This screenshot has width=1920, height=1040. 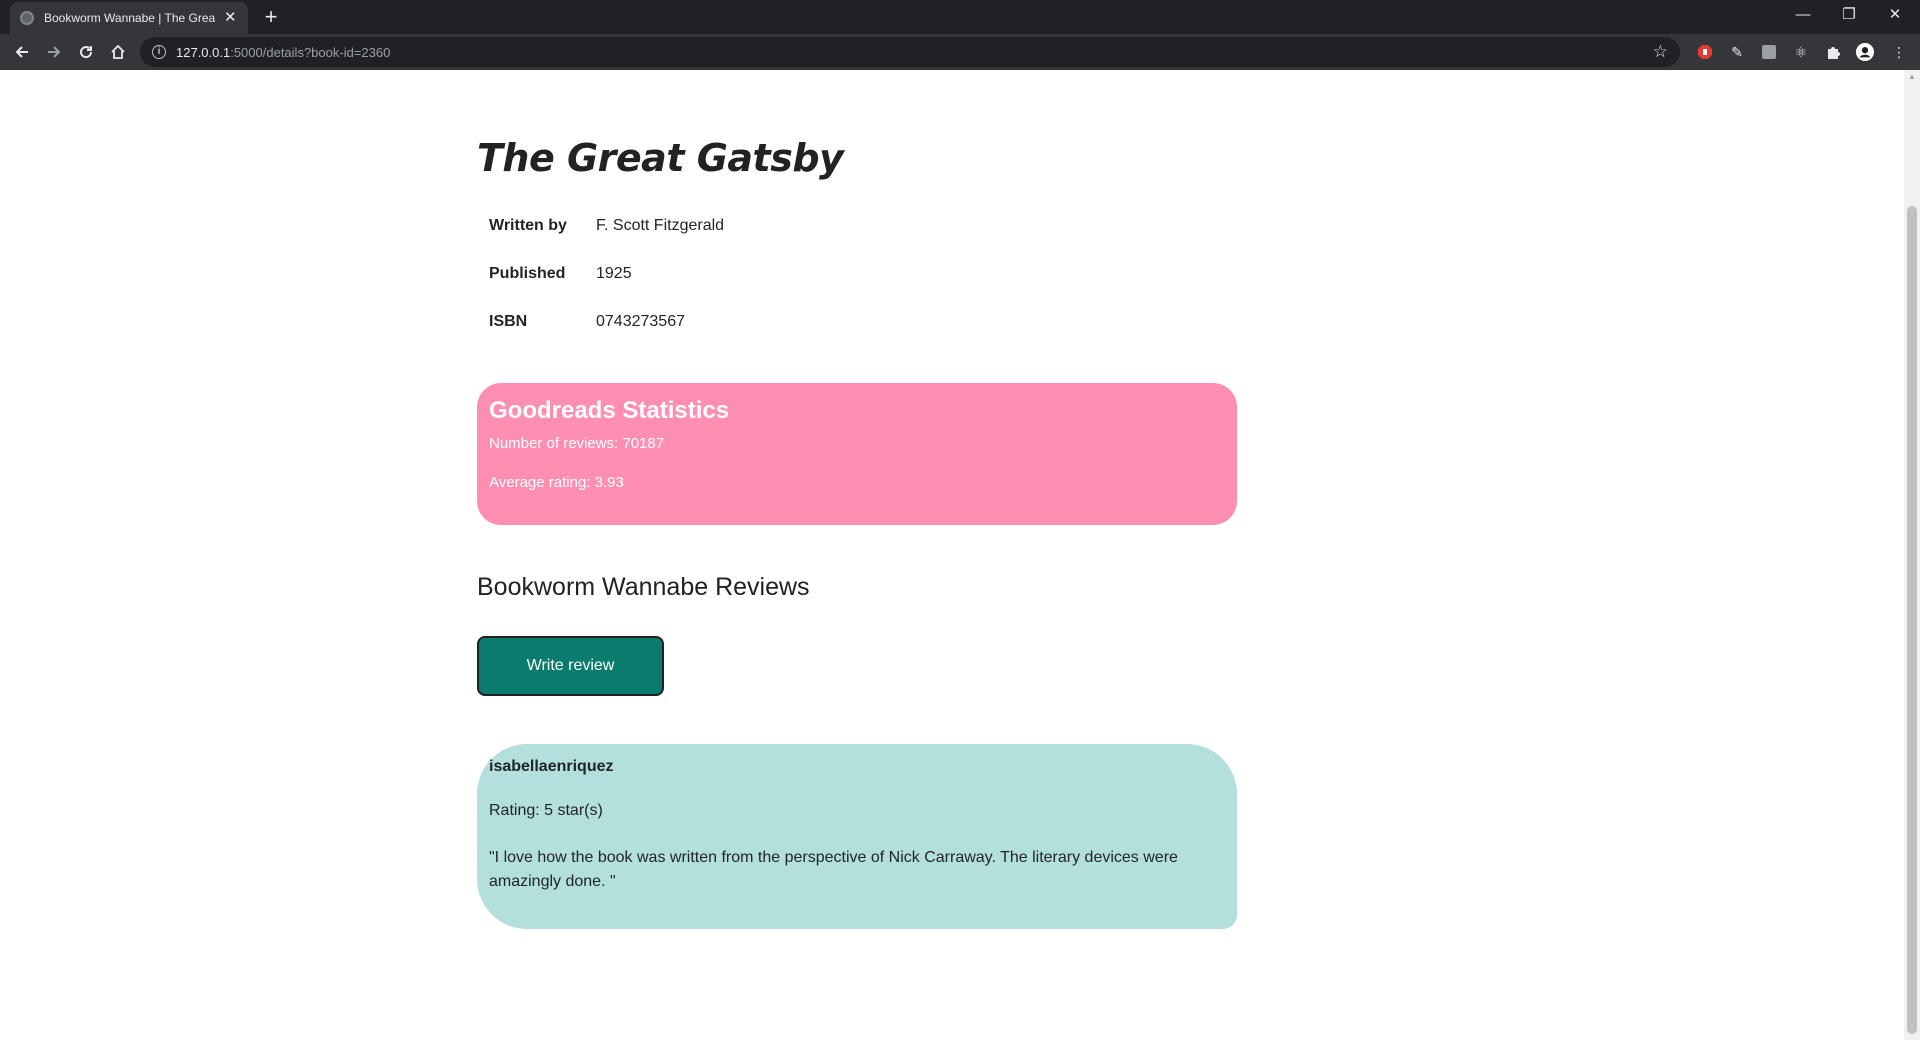 I want to click on detail-label: Written by, so click(x=528, y=225).